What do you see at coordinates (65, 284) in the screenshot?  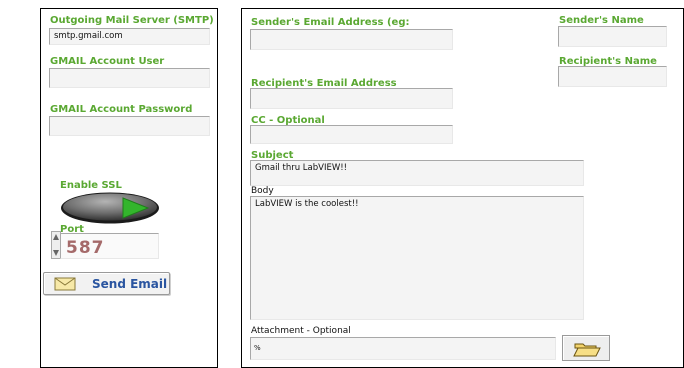 I see `envelope-icon` at bounding box center [65, 284].